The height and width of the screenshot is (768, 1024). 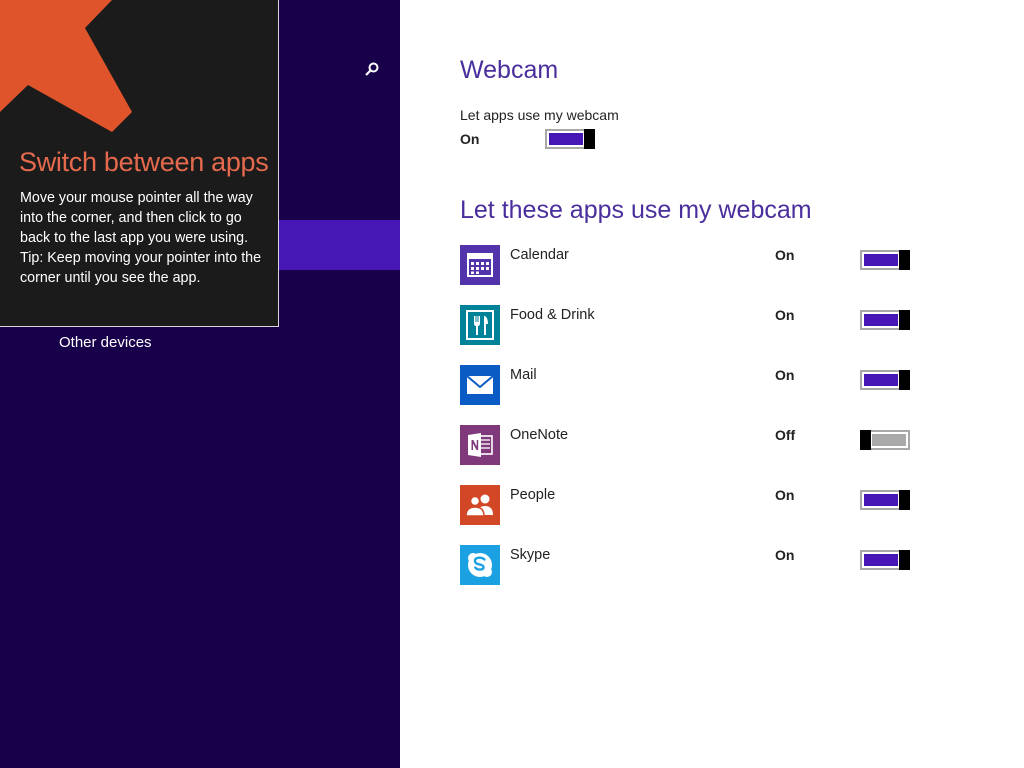 I want to click on app-toggle-food-drink, so click(x=885, y=320).